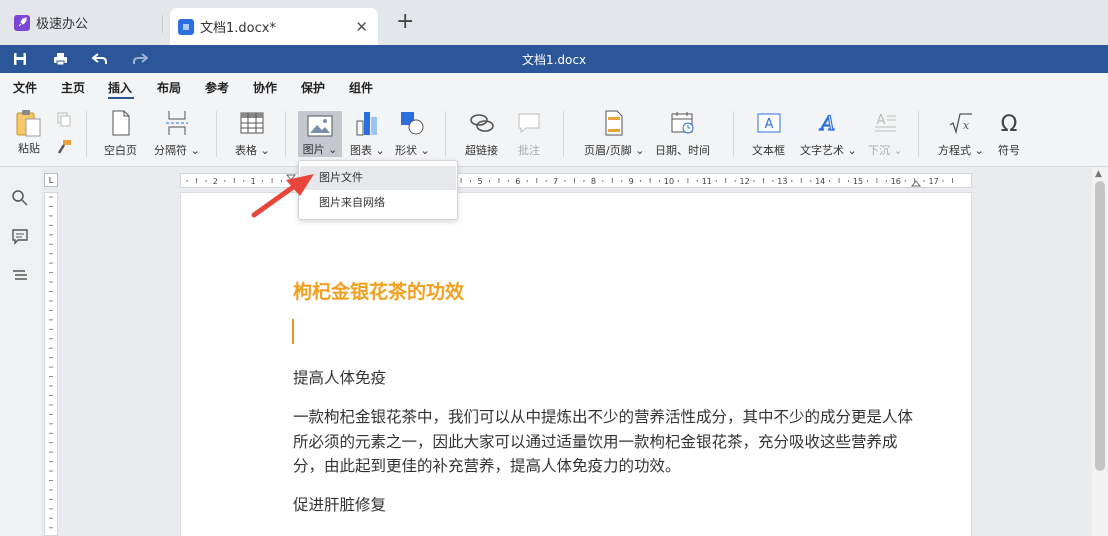 This screenshot has height=536, width=1108. I want to click on tab-document: 文档1.docx* ✕, so click(274, 26).